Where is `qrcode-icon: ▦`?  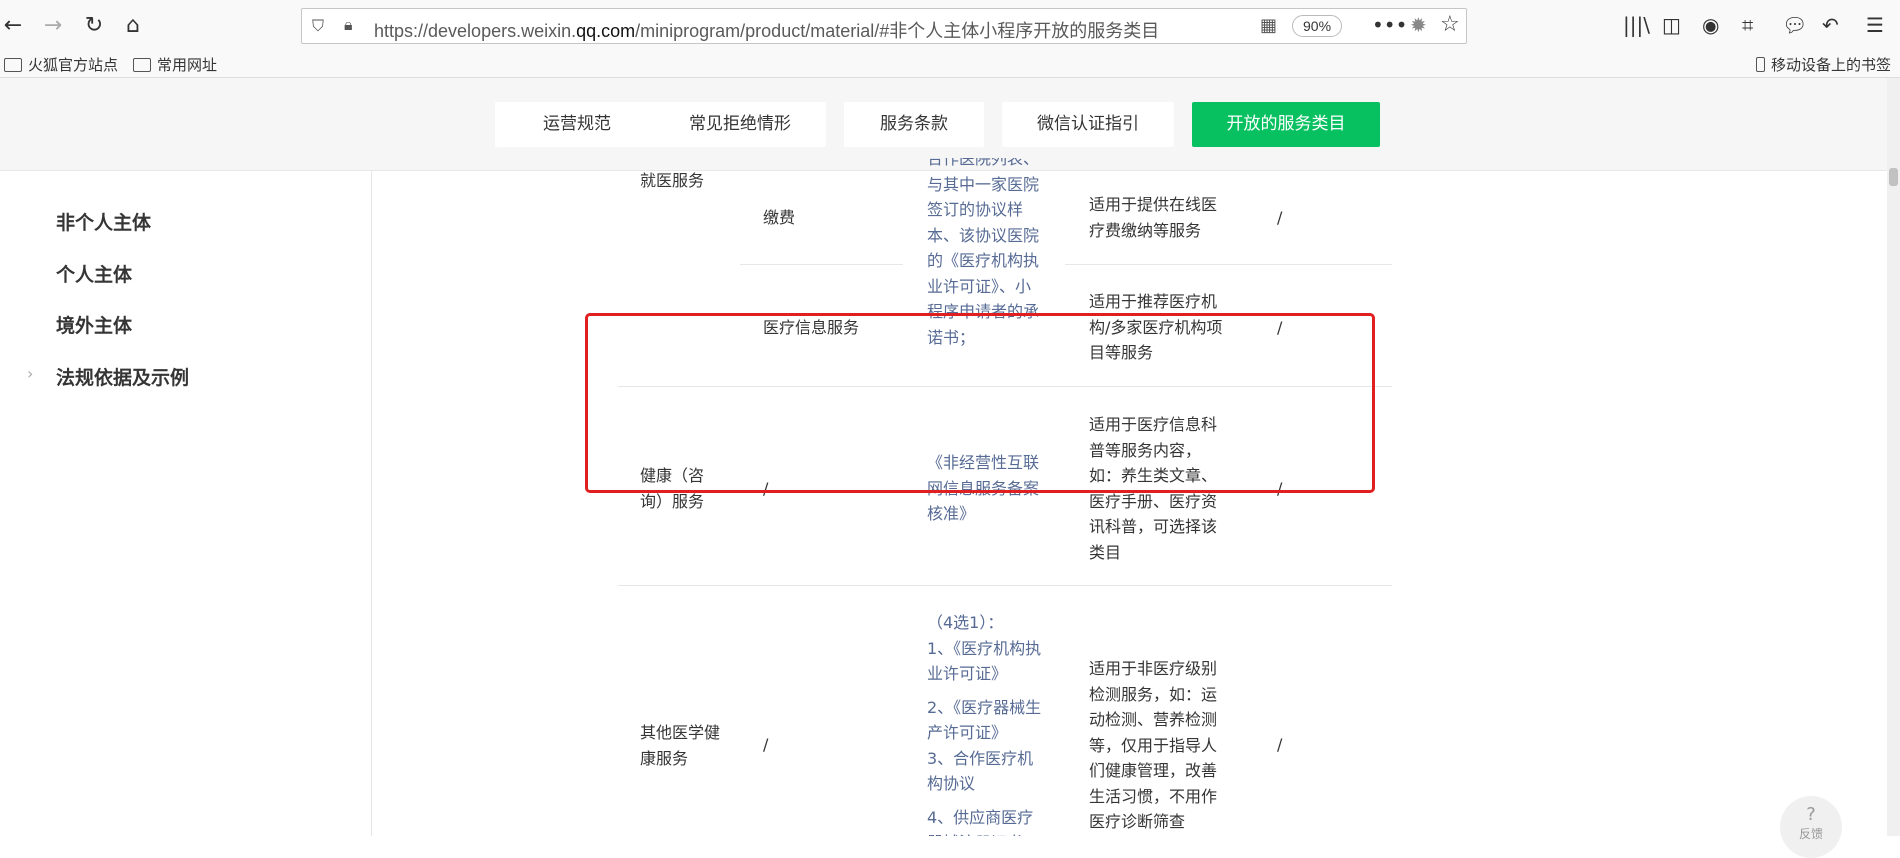
qrcode-icon: ▦ is located at coordinates (1268, 25).